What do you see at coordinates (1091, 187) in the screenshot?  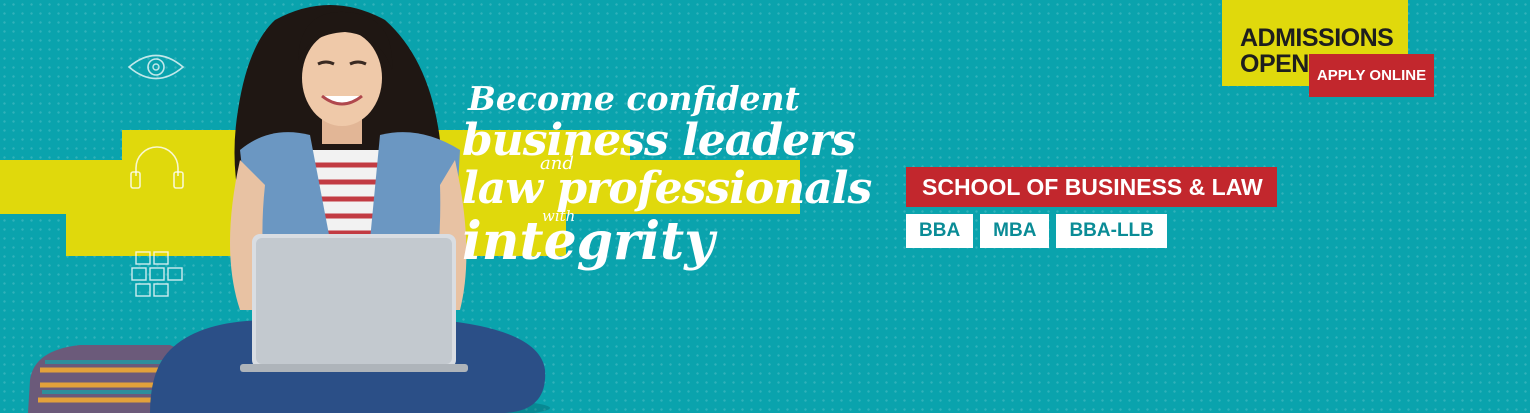 I see `school-title: SCHOOL OF BUSINESS & LAW` at bounding box center [1091, 187].